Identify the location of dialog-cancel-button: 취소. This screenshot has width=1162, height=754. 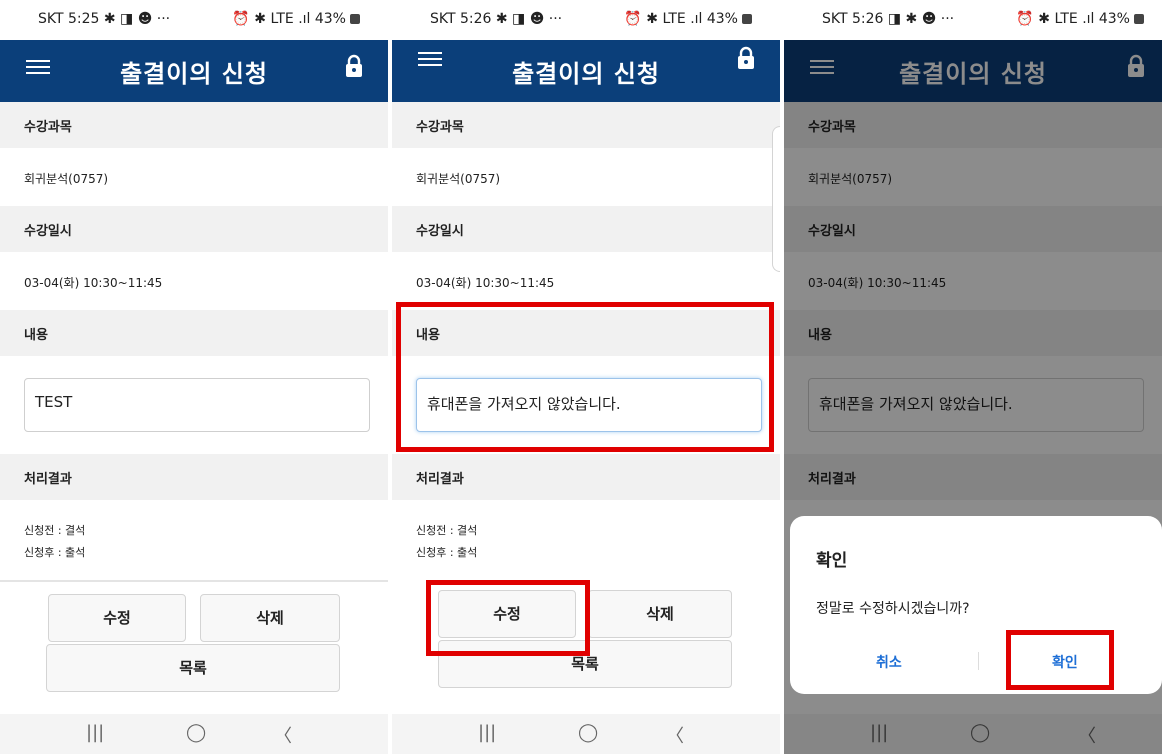
(889, 662).